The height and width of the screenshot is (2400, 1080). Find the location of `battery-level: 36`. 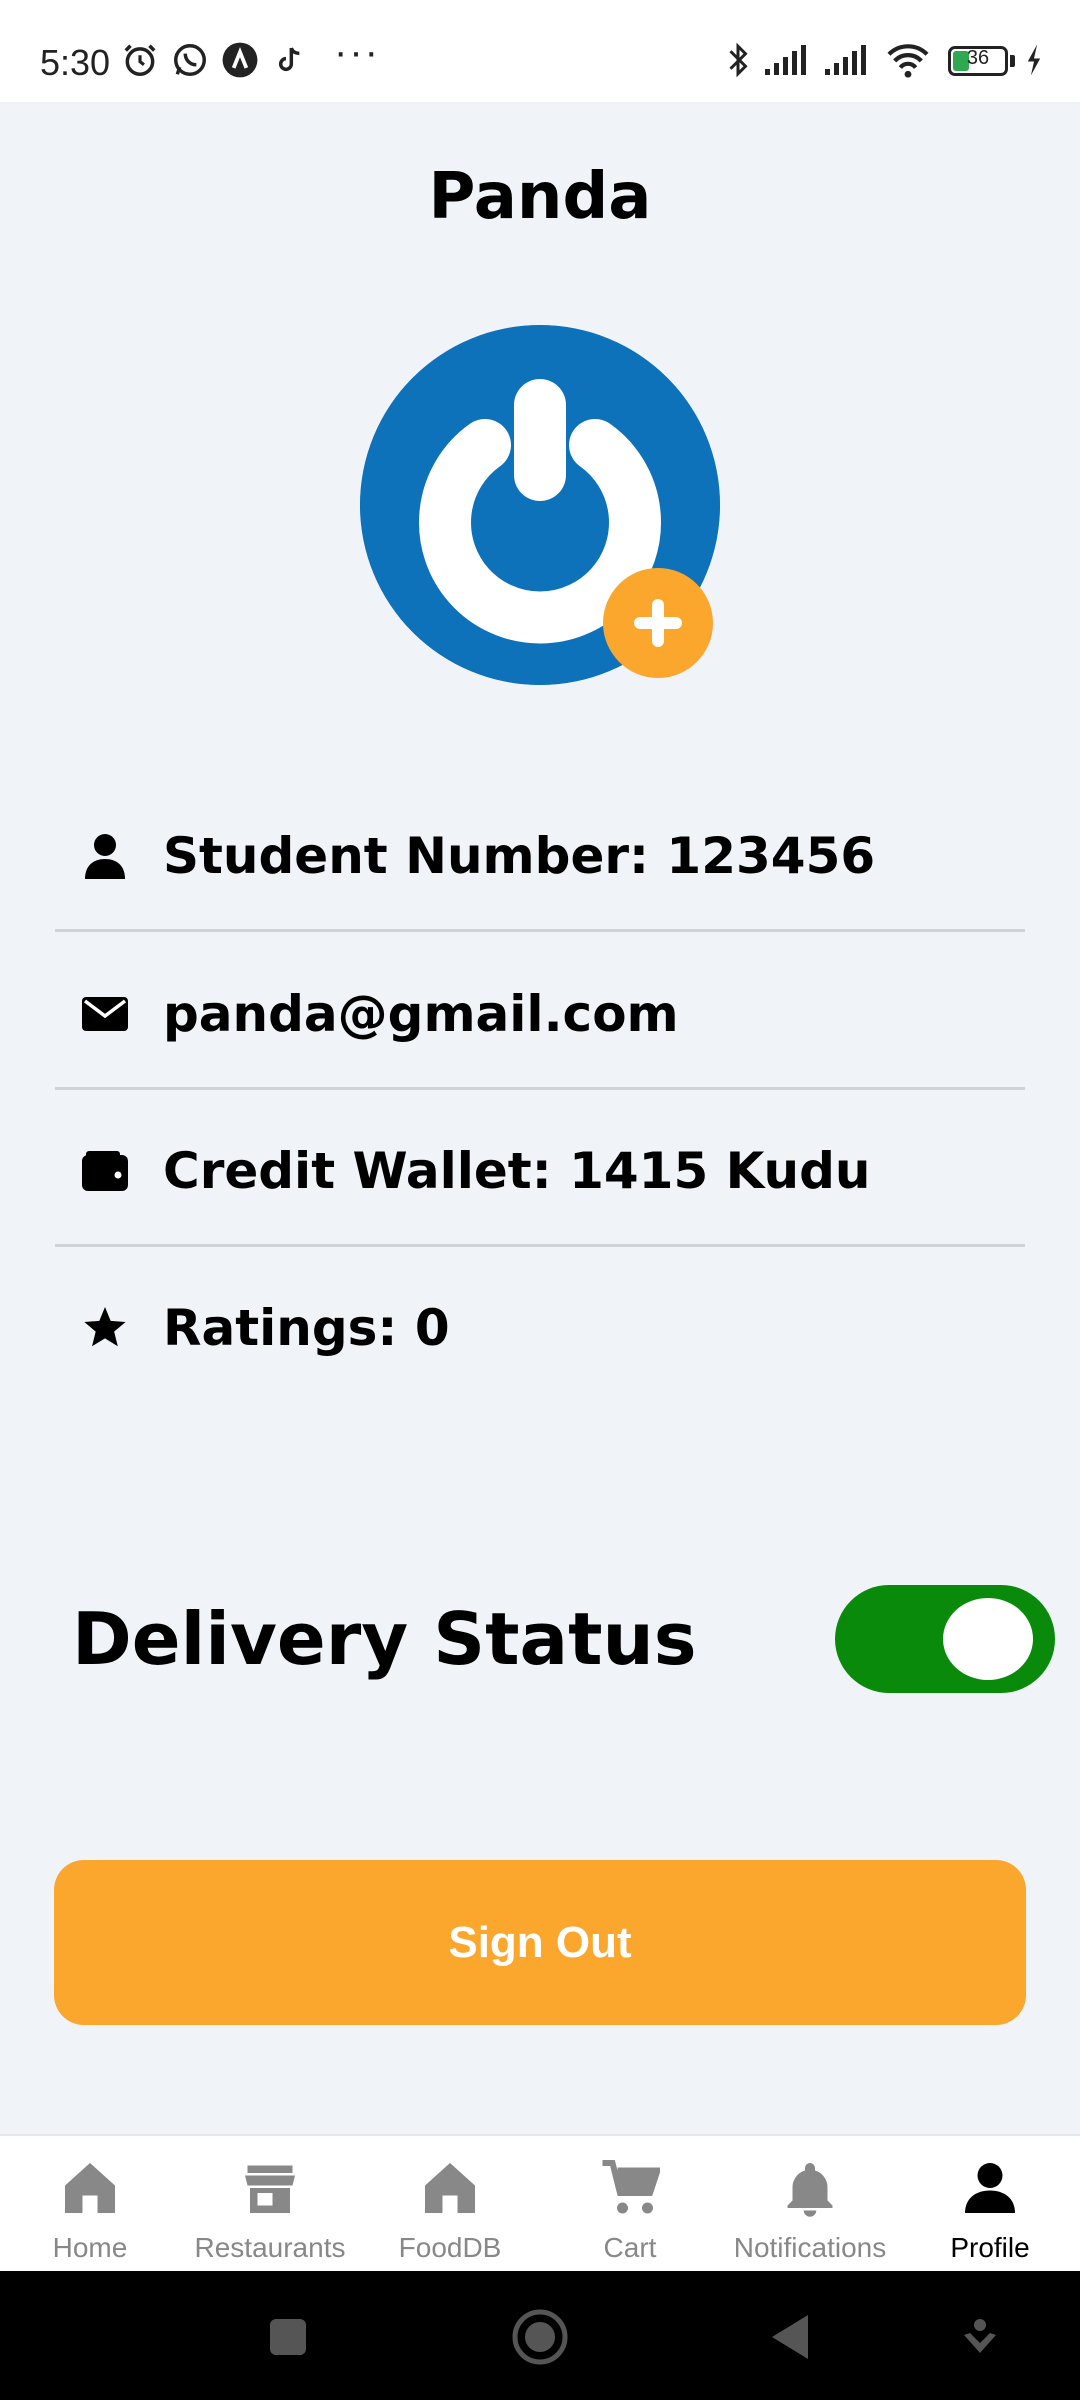

battery-level: 36 is located at coordinates (978, 58).